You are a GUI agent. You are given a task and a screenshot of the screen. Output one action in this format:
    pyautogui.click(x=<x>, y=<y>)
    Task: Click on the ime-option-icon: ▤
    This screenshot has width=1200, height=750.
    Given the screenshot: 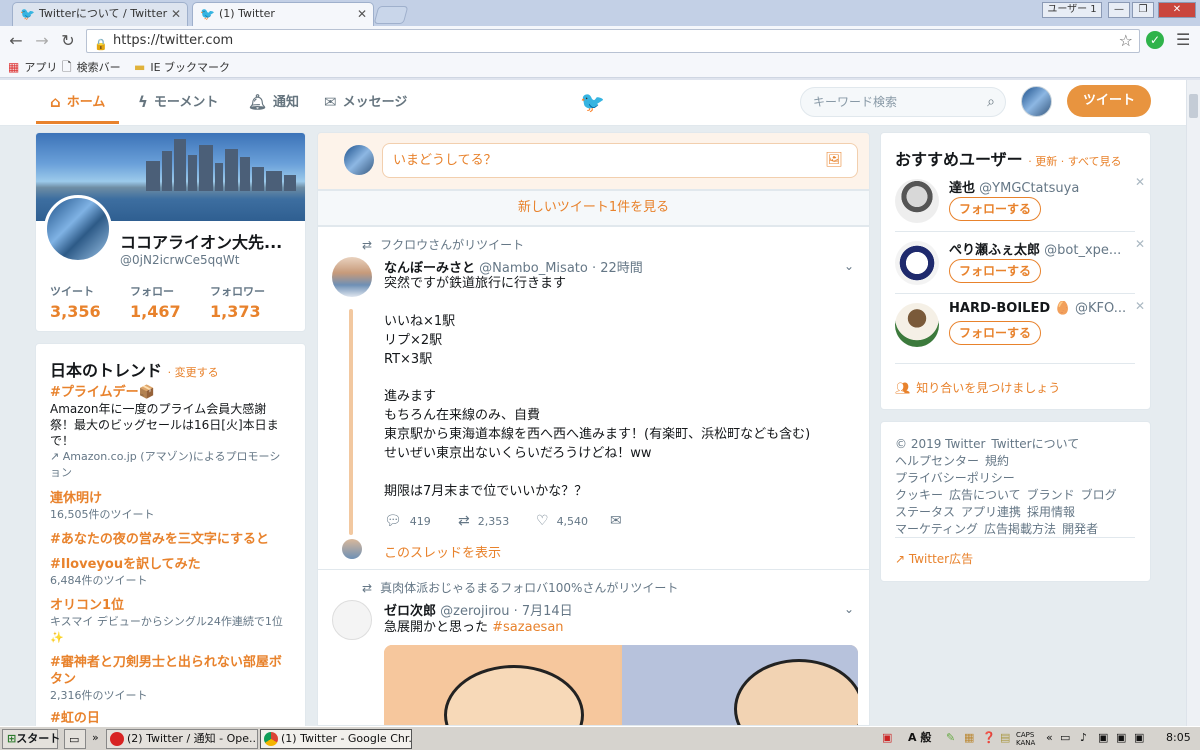 What is the action you would take?
    pyautogui.click(x=1005, y=738)
    